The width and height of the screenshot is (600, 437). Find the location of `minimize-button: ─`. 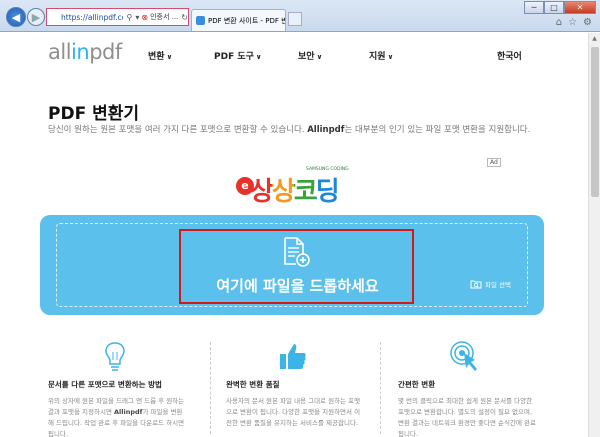

minimize-button: ─ is located at coordinates (534, 7).